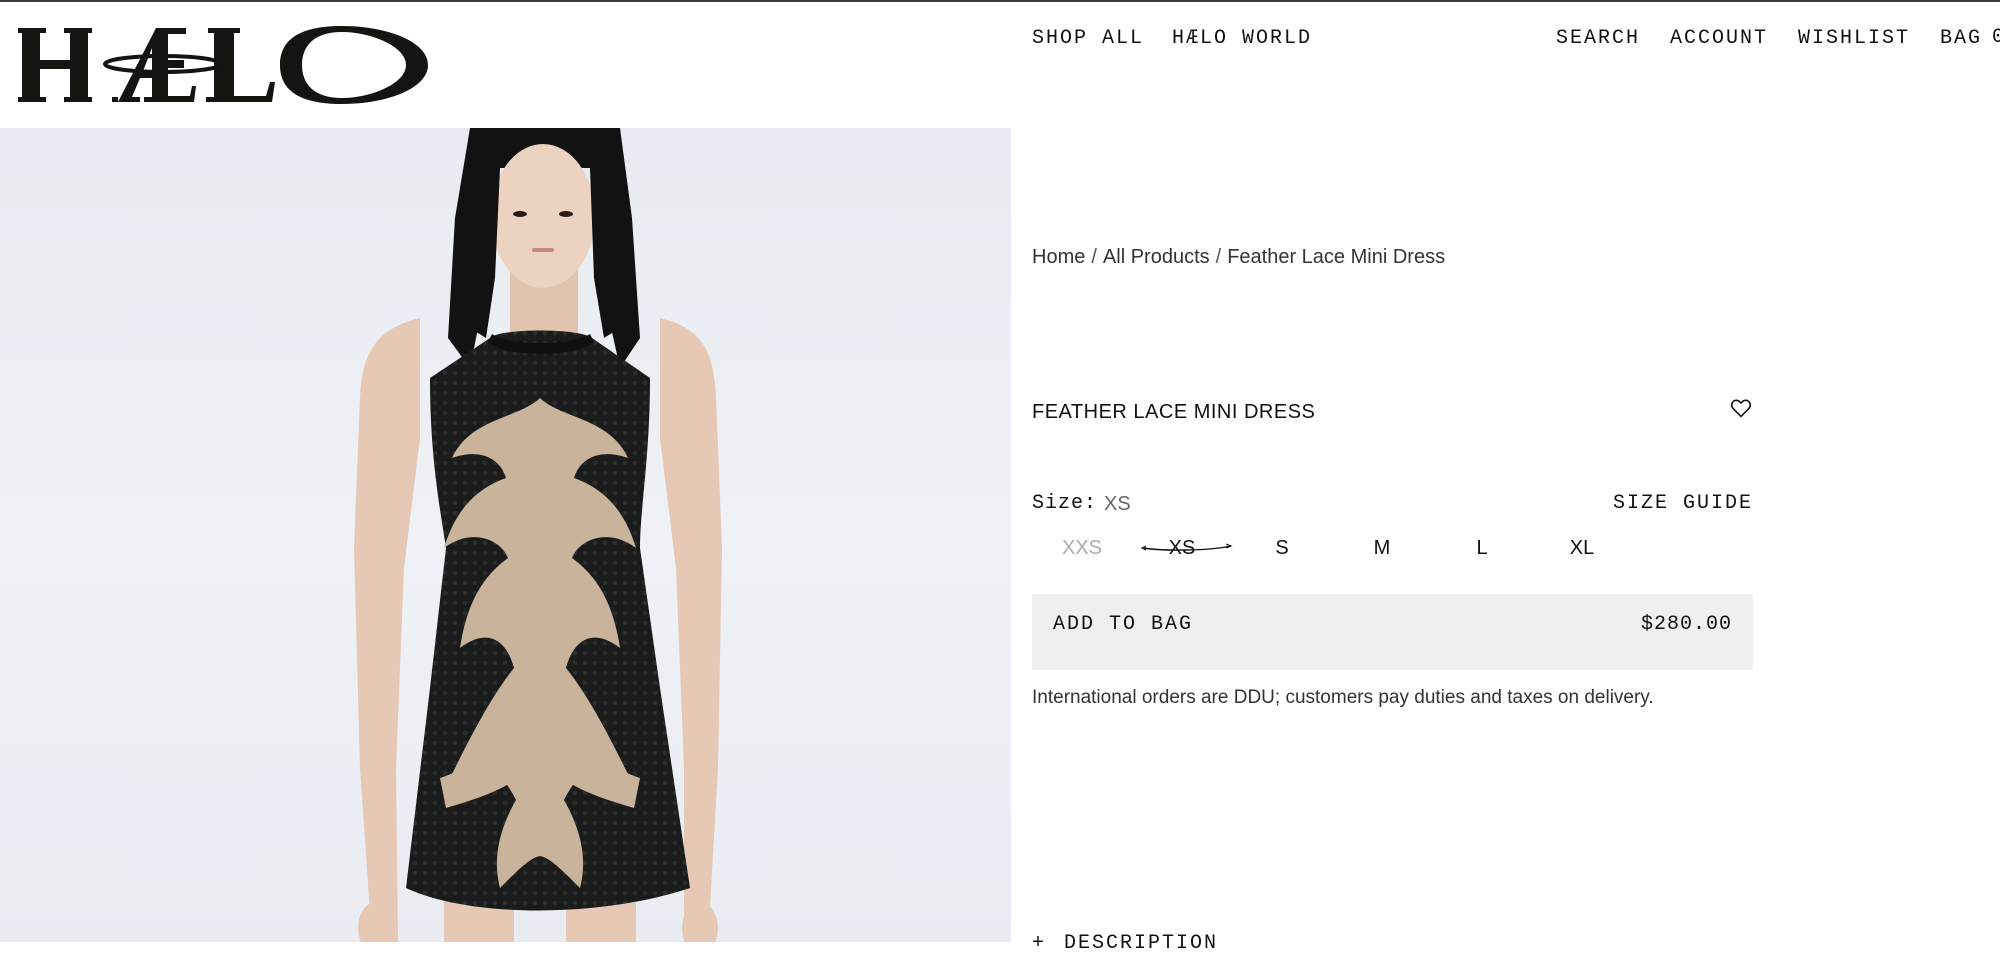 This screenshot has width=2000, height=958. I want to click on size-option-xs-label: XS, so click(1182, 548).